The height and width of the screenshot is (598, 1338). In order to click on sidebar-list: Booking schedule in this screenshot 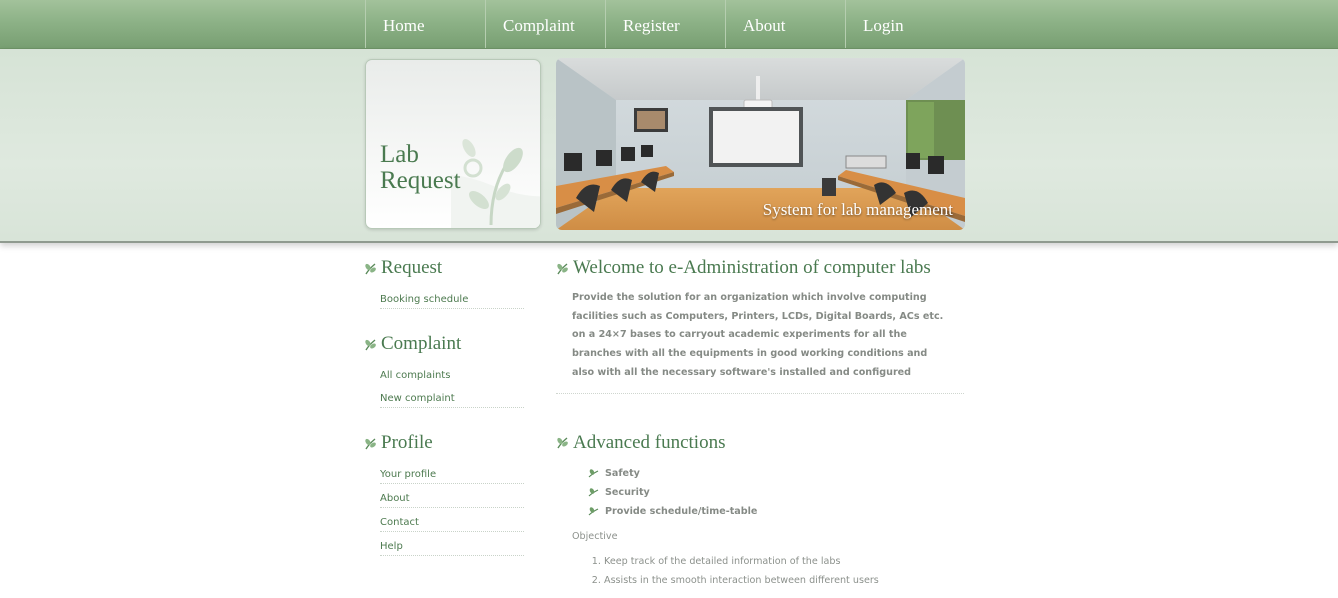, I will do `click(452, 297)`.